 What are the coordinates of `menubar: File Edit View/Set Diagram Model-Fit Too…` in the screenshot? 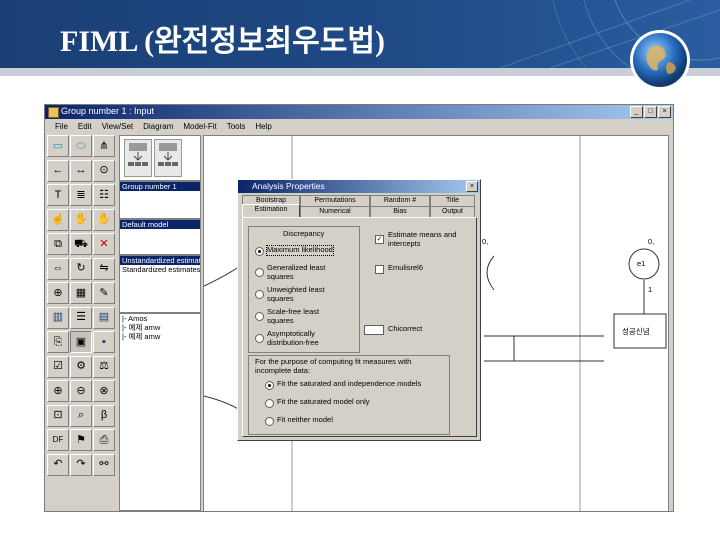 It's located at (359, 126).